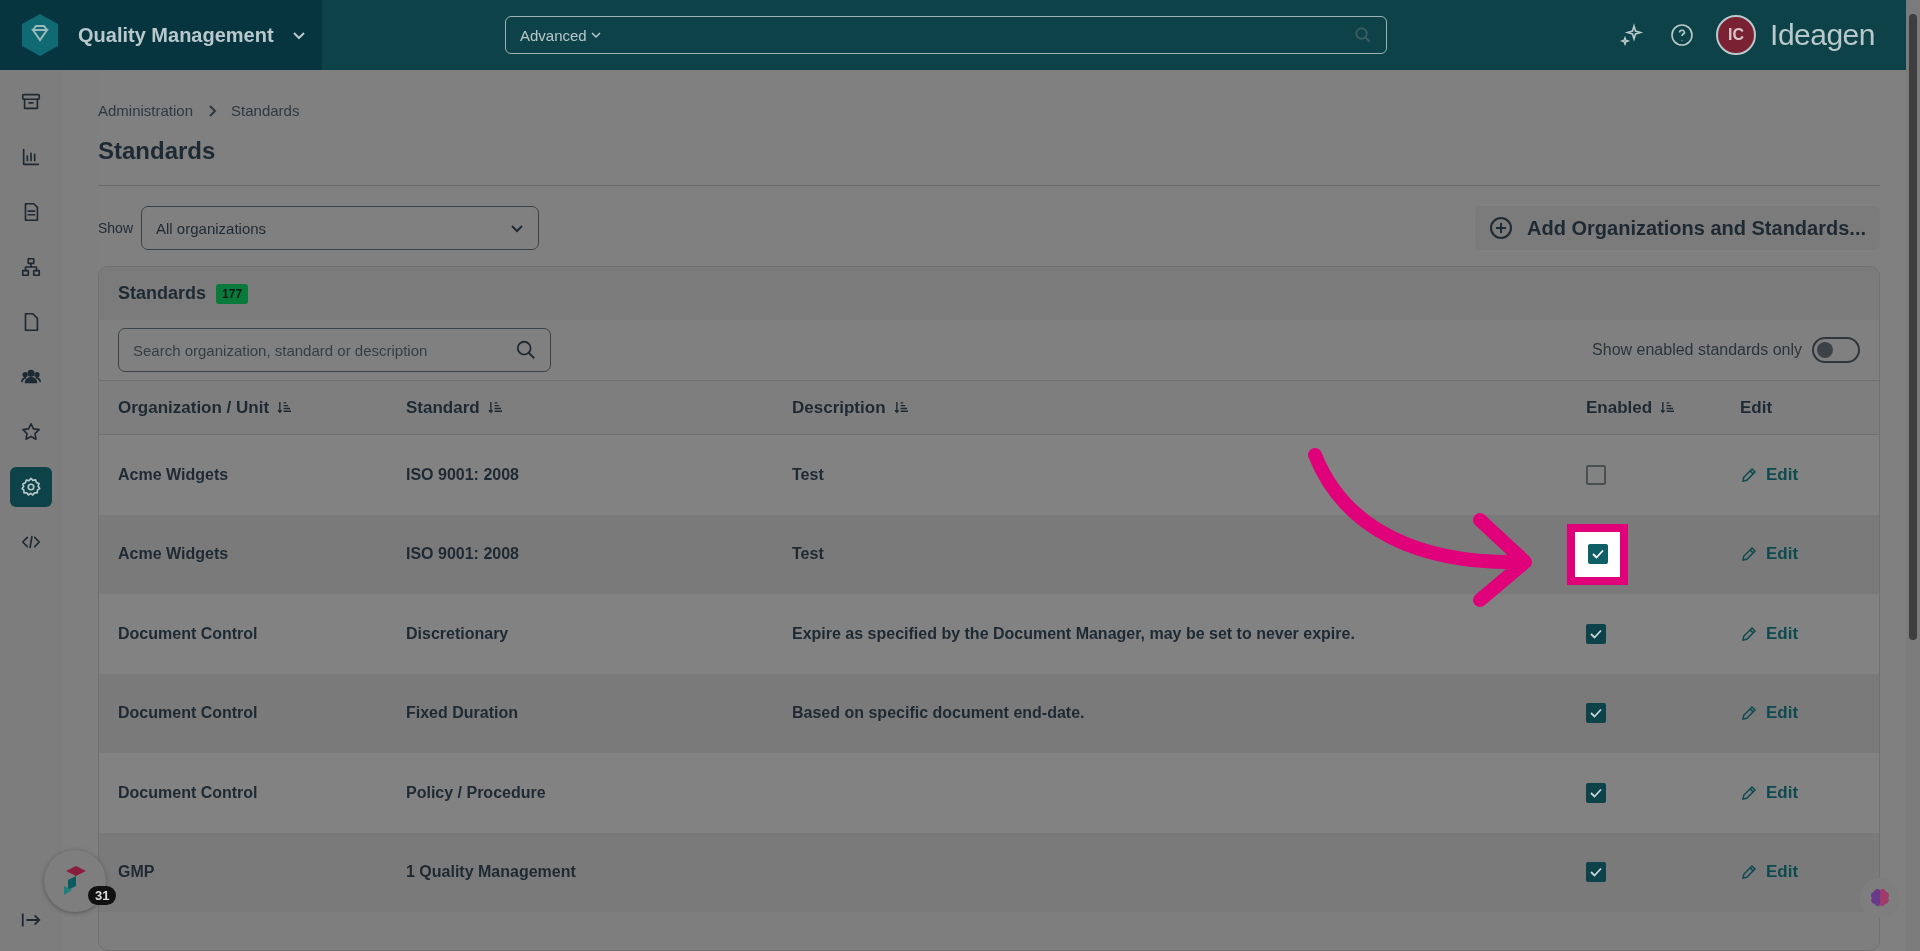  Describe the element at coordinates (232, 293) in the screenshot. I see `count-badge: 177` at that location.